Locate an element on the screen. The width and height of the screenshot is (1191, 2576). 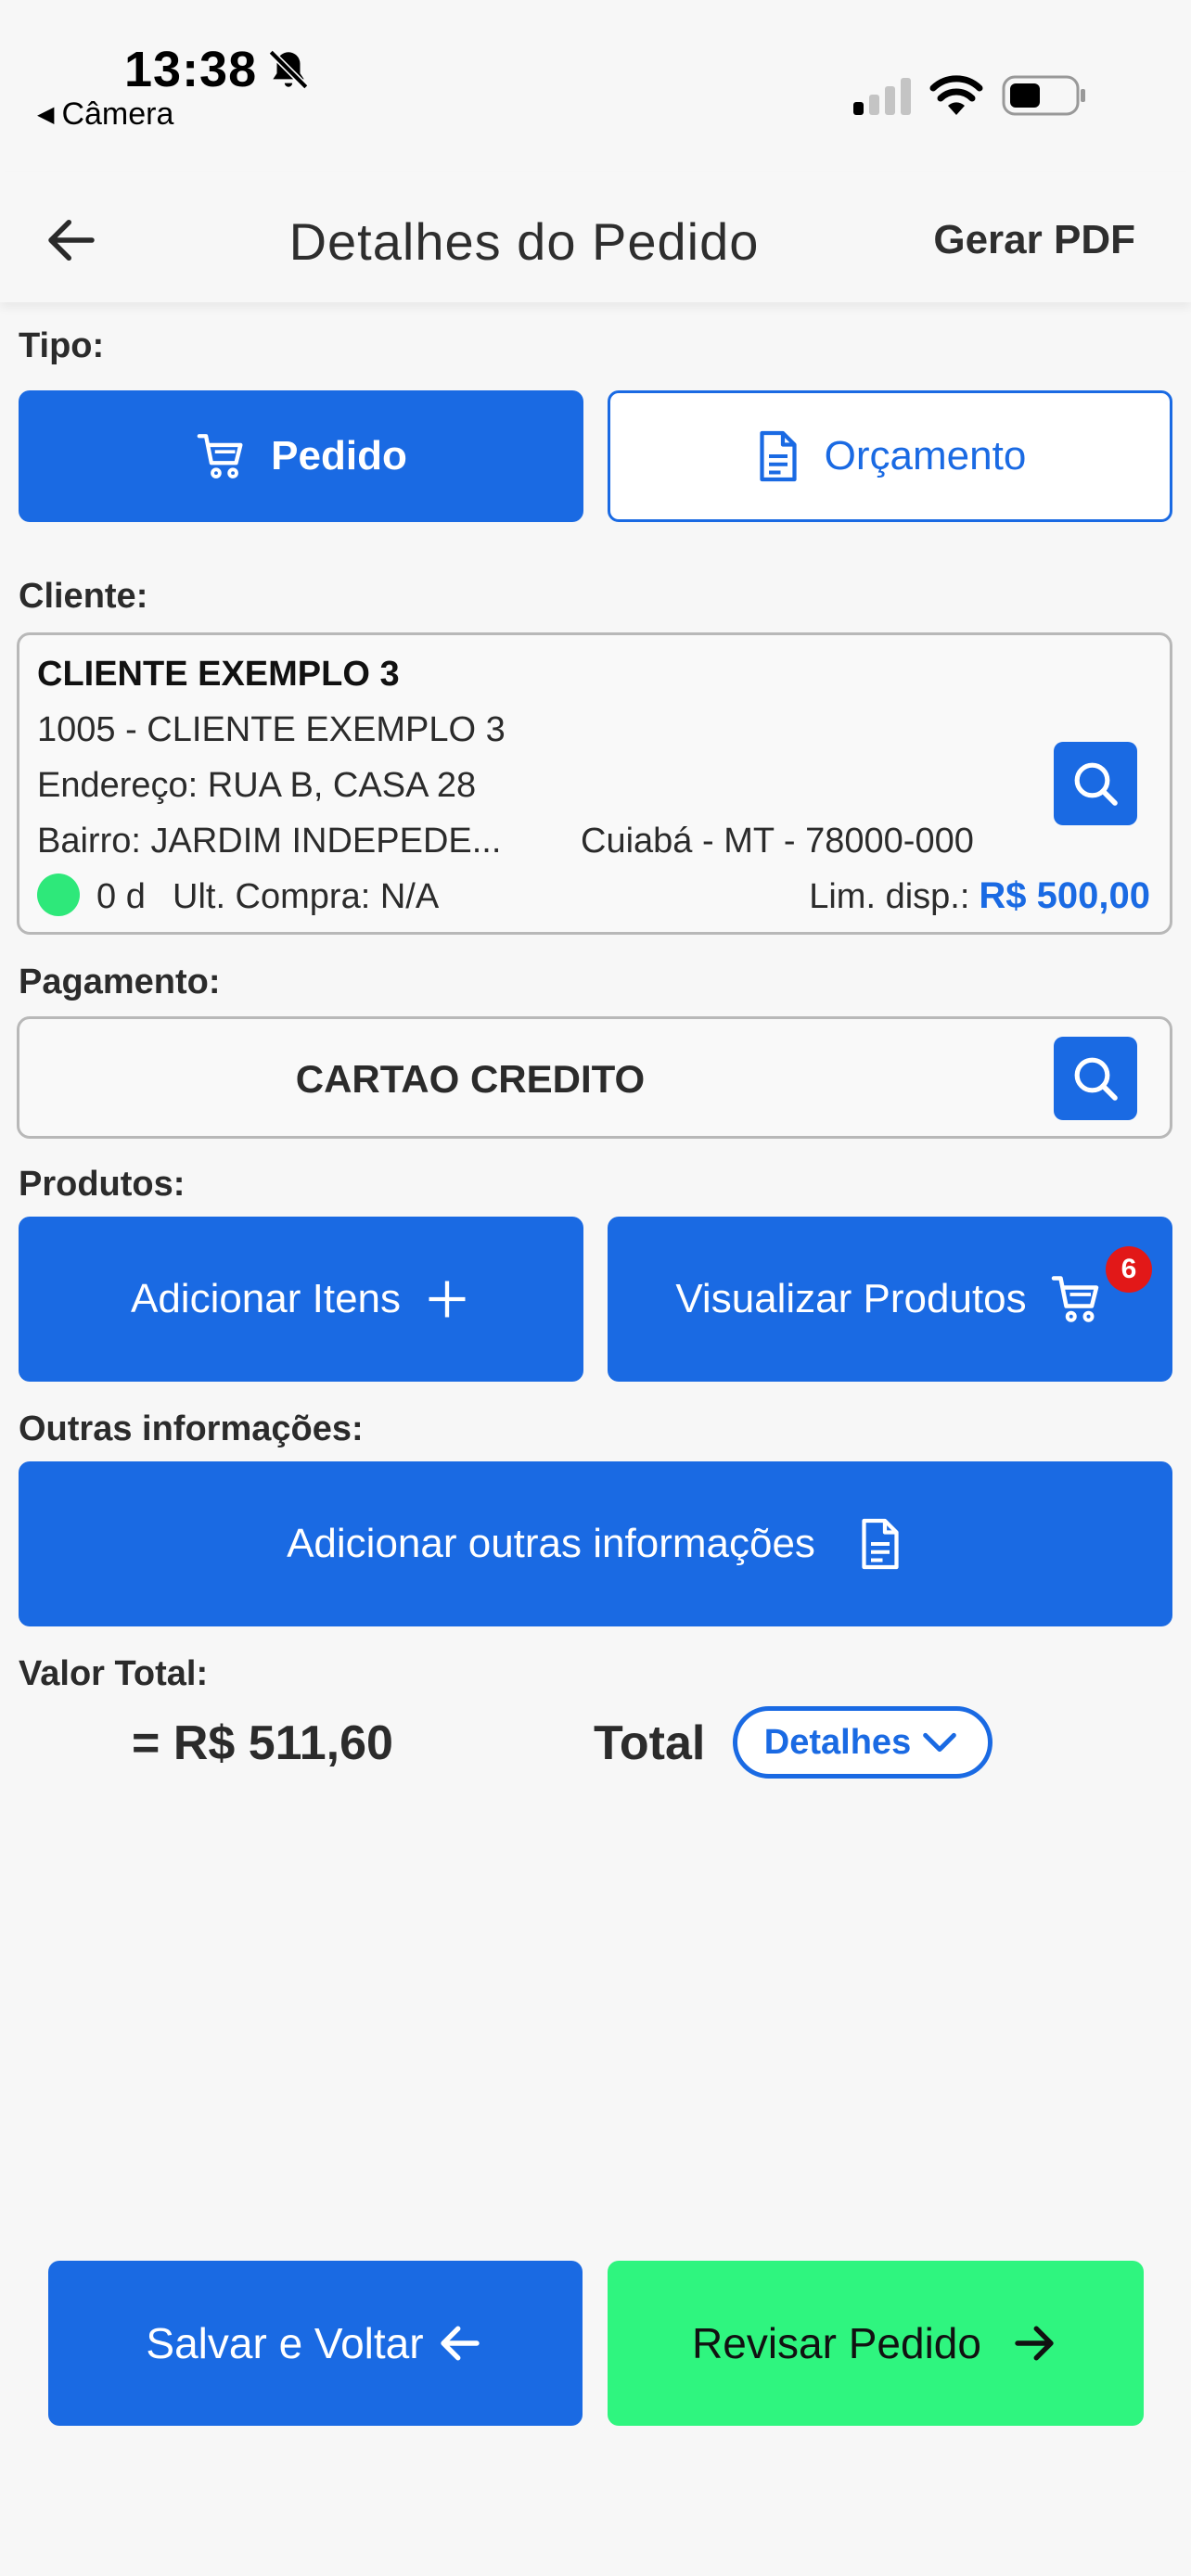
tipo-pedido-label: Pedido is located at coordinates (339, 455).